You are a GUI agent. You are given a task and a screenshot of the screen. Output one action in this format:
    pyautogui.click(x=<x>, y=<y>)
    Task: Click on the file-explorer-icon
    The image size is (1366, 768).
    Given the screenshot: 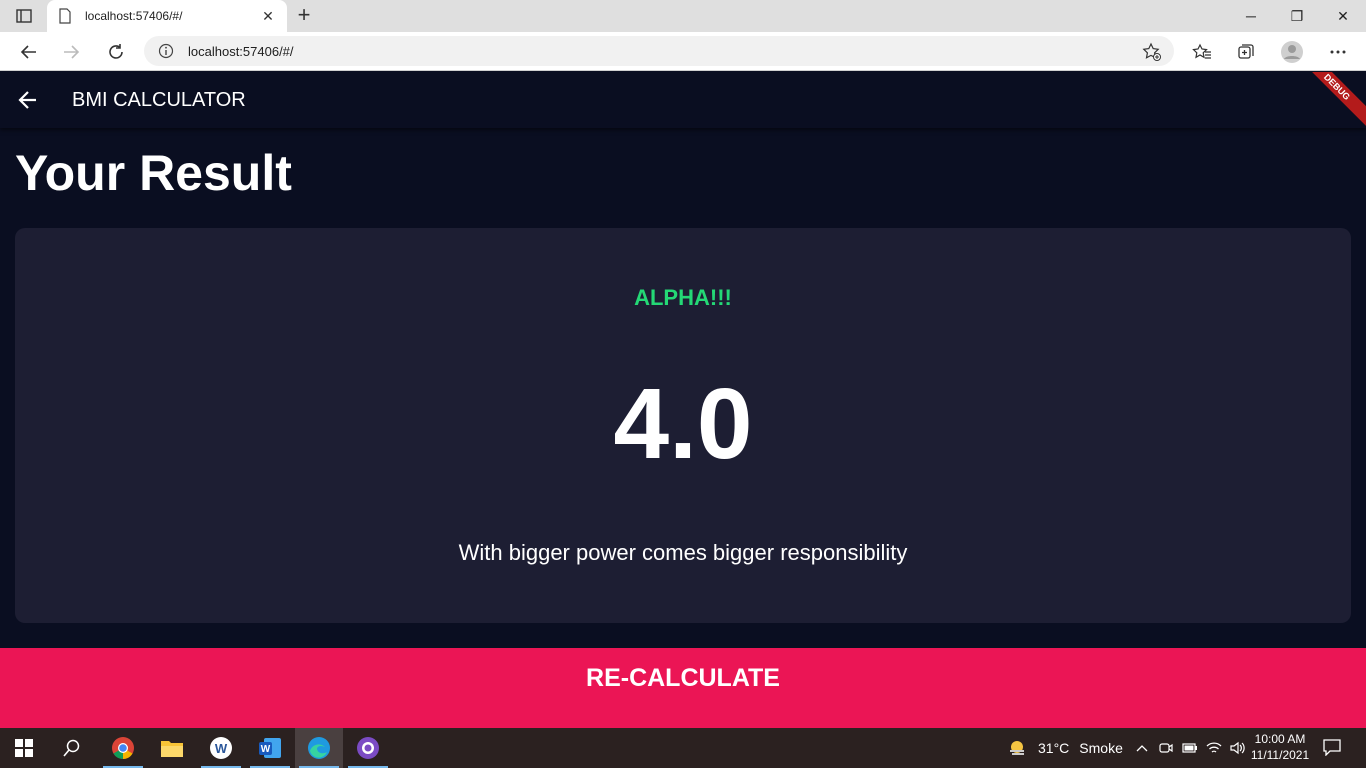 What is the action you would take?
    pyautogui.click(x=172, y=748)
    